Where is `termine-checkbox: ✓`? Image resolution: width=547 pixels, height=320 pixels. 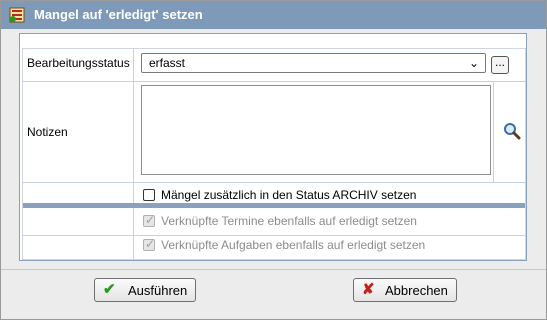
termine-checkbox: ✓ is located at coordinates (149, 220).